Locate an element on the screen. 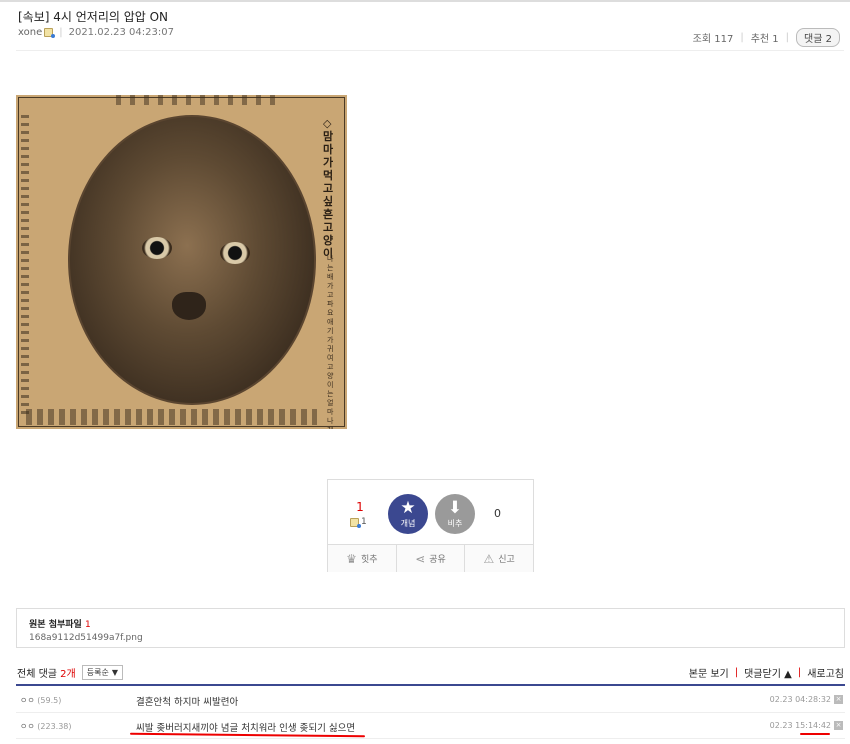  post-stats: 조회 117 | 추천 1 | 댓글 2 is located at coordinates (766, 37).